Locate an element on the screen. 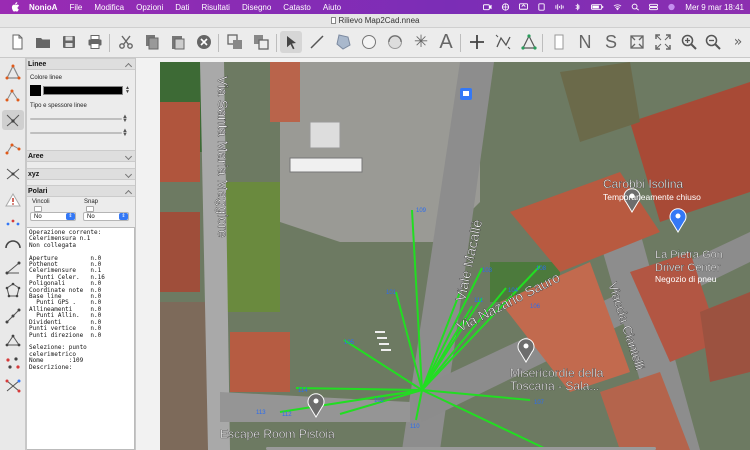 Image resolution: width=750 pixels, height=450 pixels. strip-angle-button is located at coordinates (13, 268).